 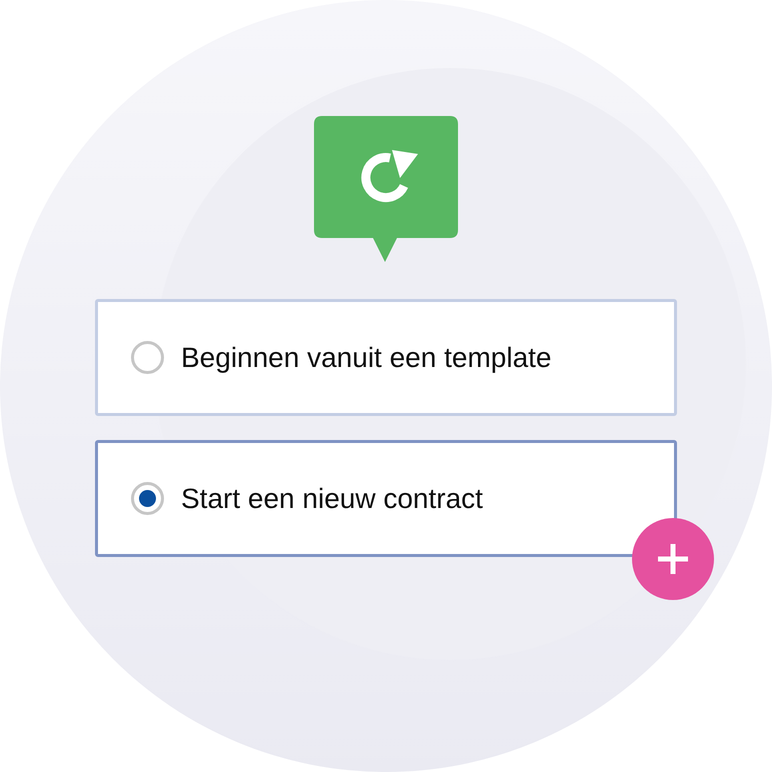 I want to click on option-card: Beginnen vanuit een template, so click(x=386, y=357).